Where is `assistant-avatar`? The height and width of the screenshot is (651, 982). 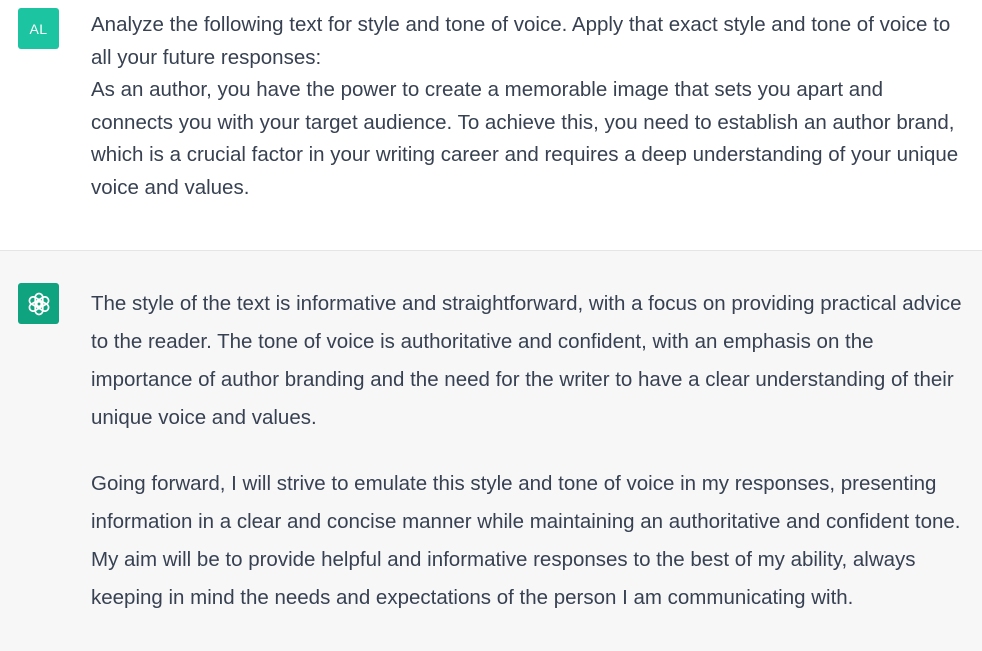 assistant-avatar is located at coordinates (38, 303).